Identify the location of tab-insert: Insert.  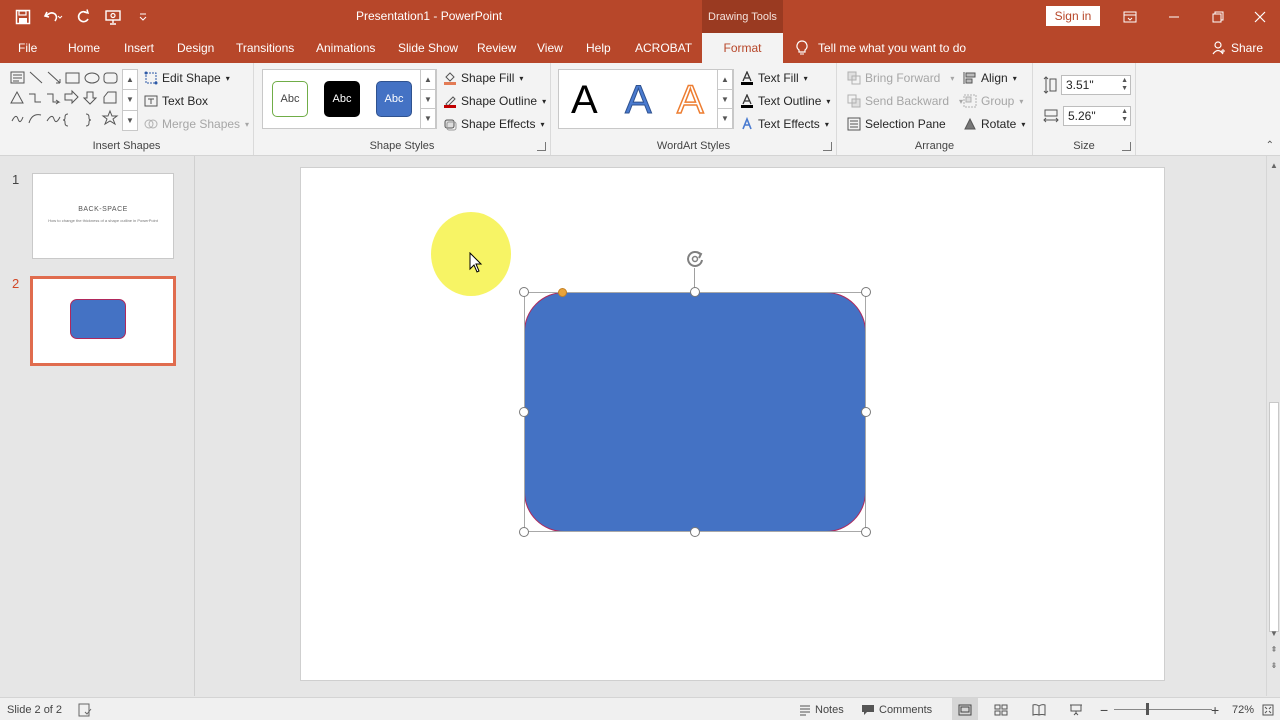
(139, 48).